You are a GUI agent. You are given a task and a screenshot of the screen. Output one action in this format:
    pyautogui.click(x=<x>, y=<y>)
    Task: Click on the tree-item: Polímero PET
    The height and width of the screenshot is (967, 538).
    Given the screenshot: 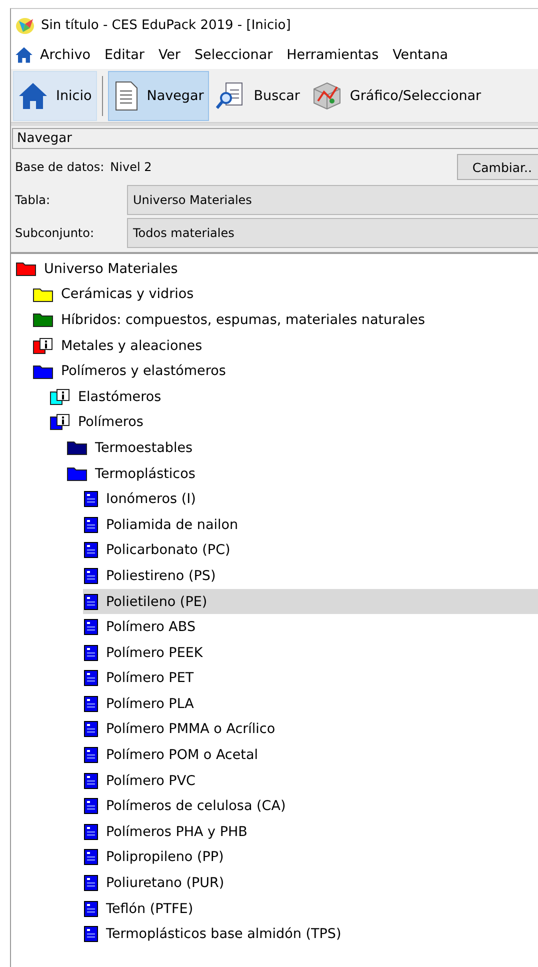 What is the action you would take?
    pyautogui.click(x=310, y=679)
    